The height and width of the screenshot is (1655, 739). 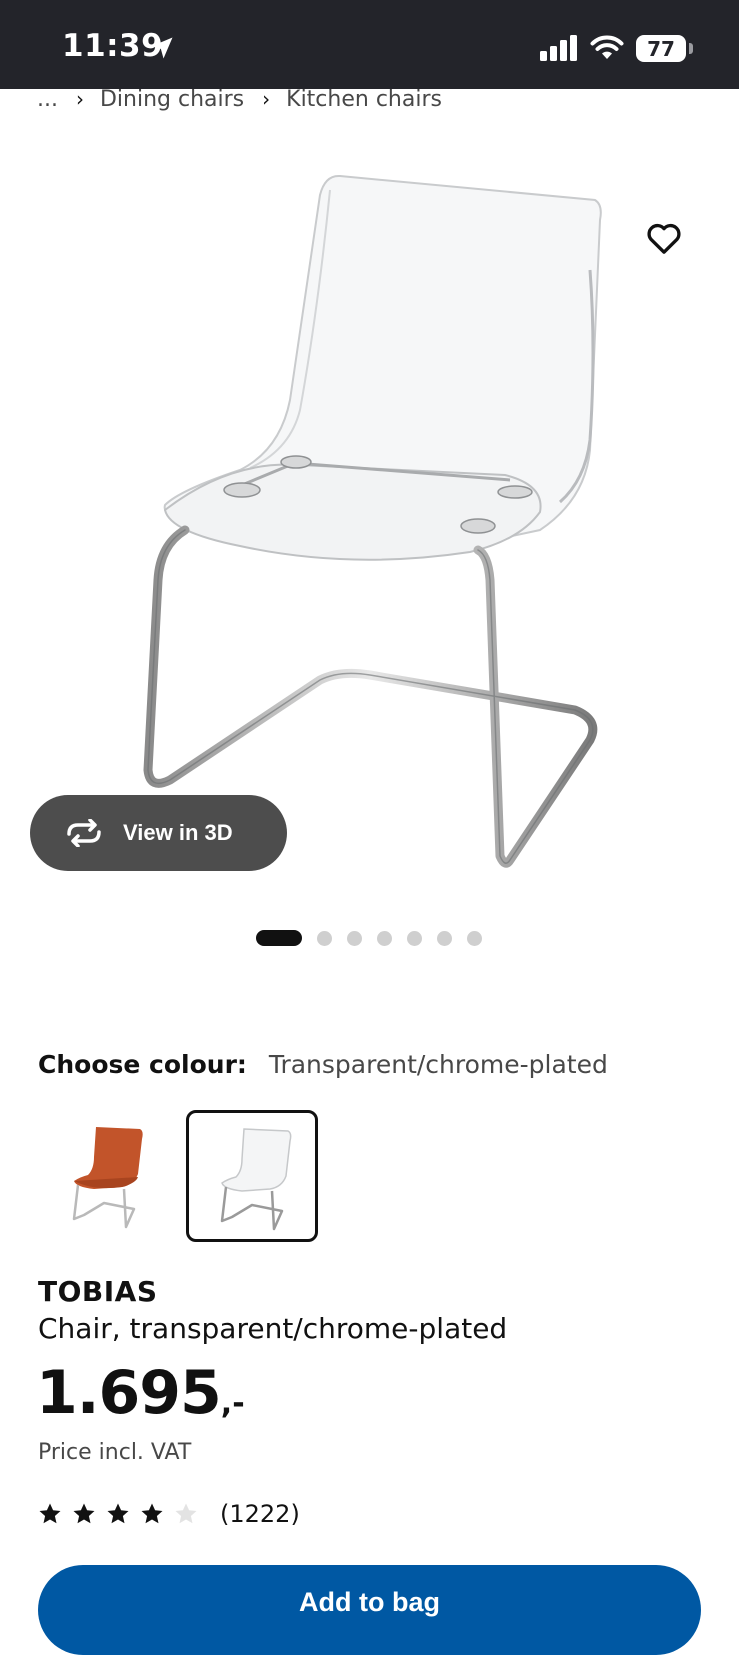 What do you see at coordinates (376, 938) in the screenshot?
I see `carousel-indicator` at bounding box center [376, 938].